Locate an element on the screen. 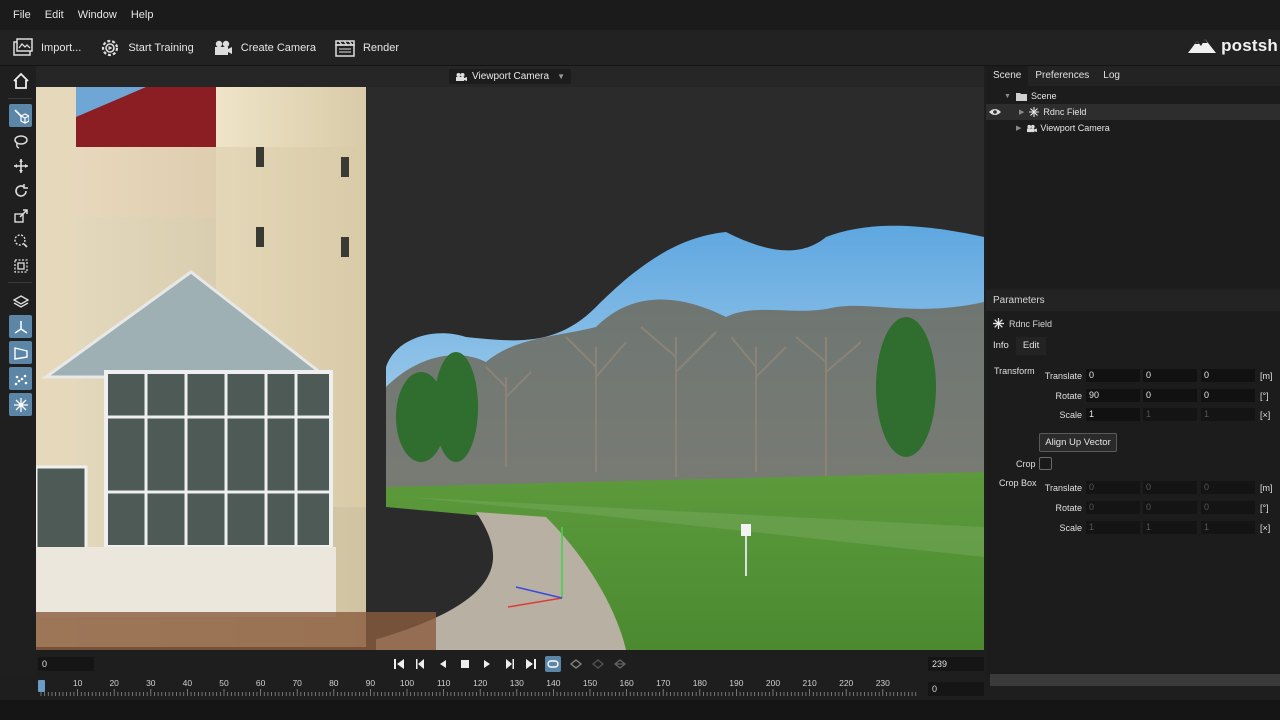  keyframe-remove-button is located at coordinates (620, 664).